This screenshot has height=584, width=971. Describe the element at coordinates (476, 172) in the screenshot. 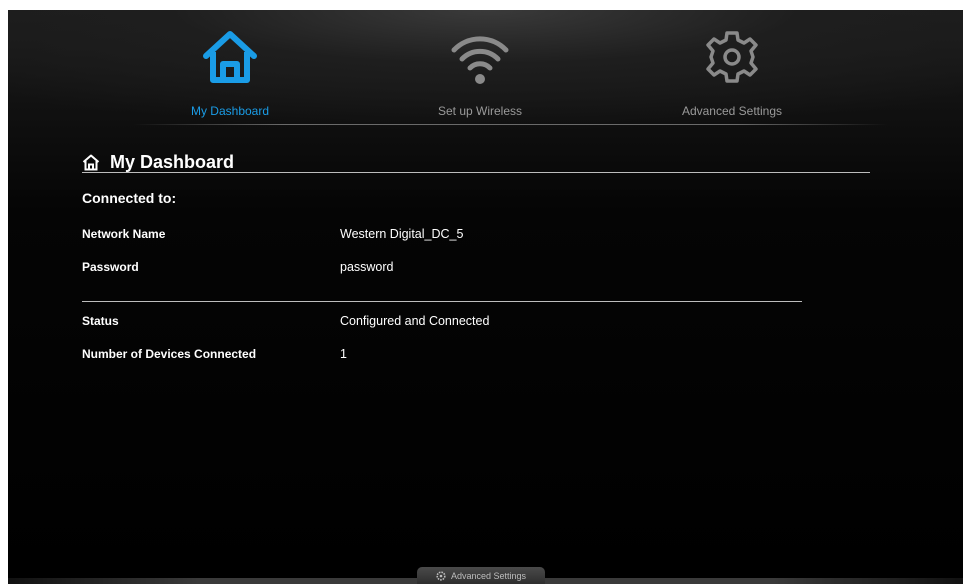

I see `title-divider` at that location.